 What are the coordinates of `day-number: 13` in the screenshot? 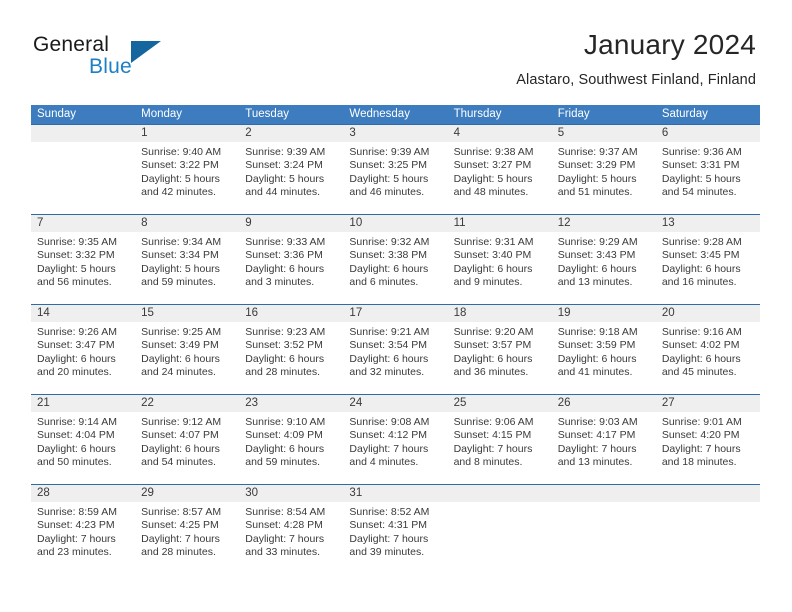 It's located at (668, 223).